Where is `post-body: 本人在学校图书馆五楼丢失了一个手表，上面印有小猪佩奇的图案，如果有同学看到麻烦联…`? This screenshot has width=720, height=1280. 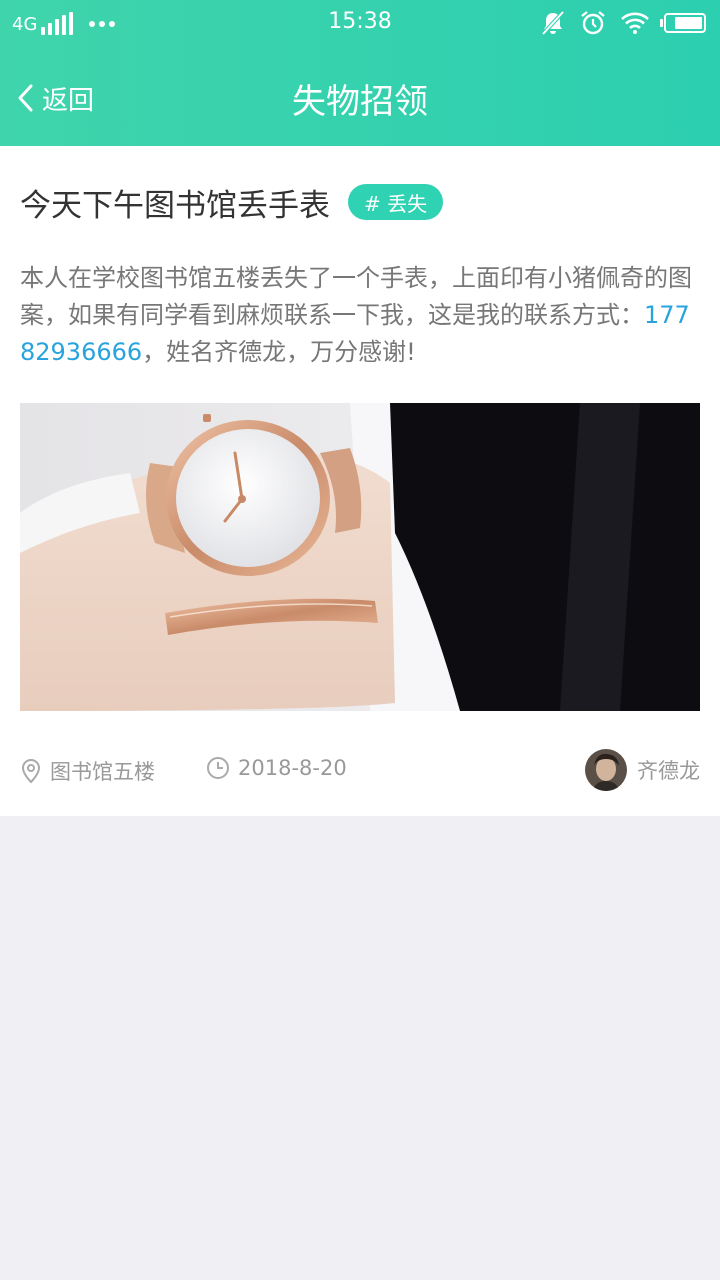
post-body: 本人在学校图书馆五楼丢失了一个手表，上面印有小猪佩奇的图案，如果有同学看到麻烦联… is located at coordinates (360, 315).